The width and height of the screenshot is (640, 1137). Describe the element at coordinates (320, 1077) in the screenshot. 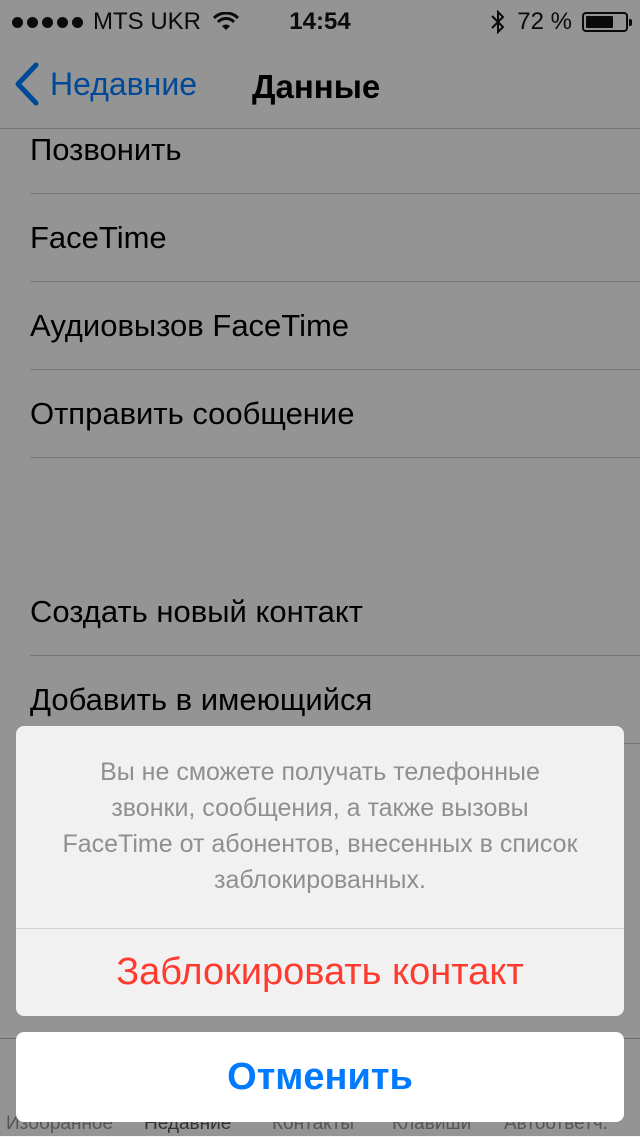

I see `cancel-button: Отменить` at that location.